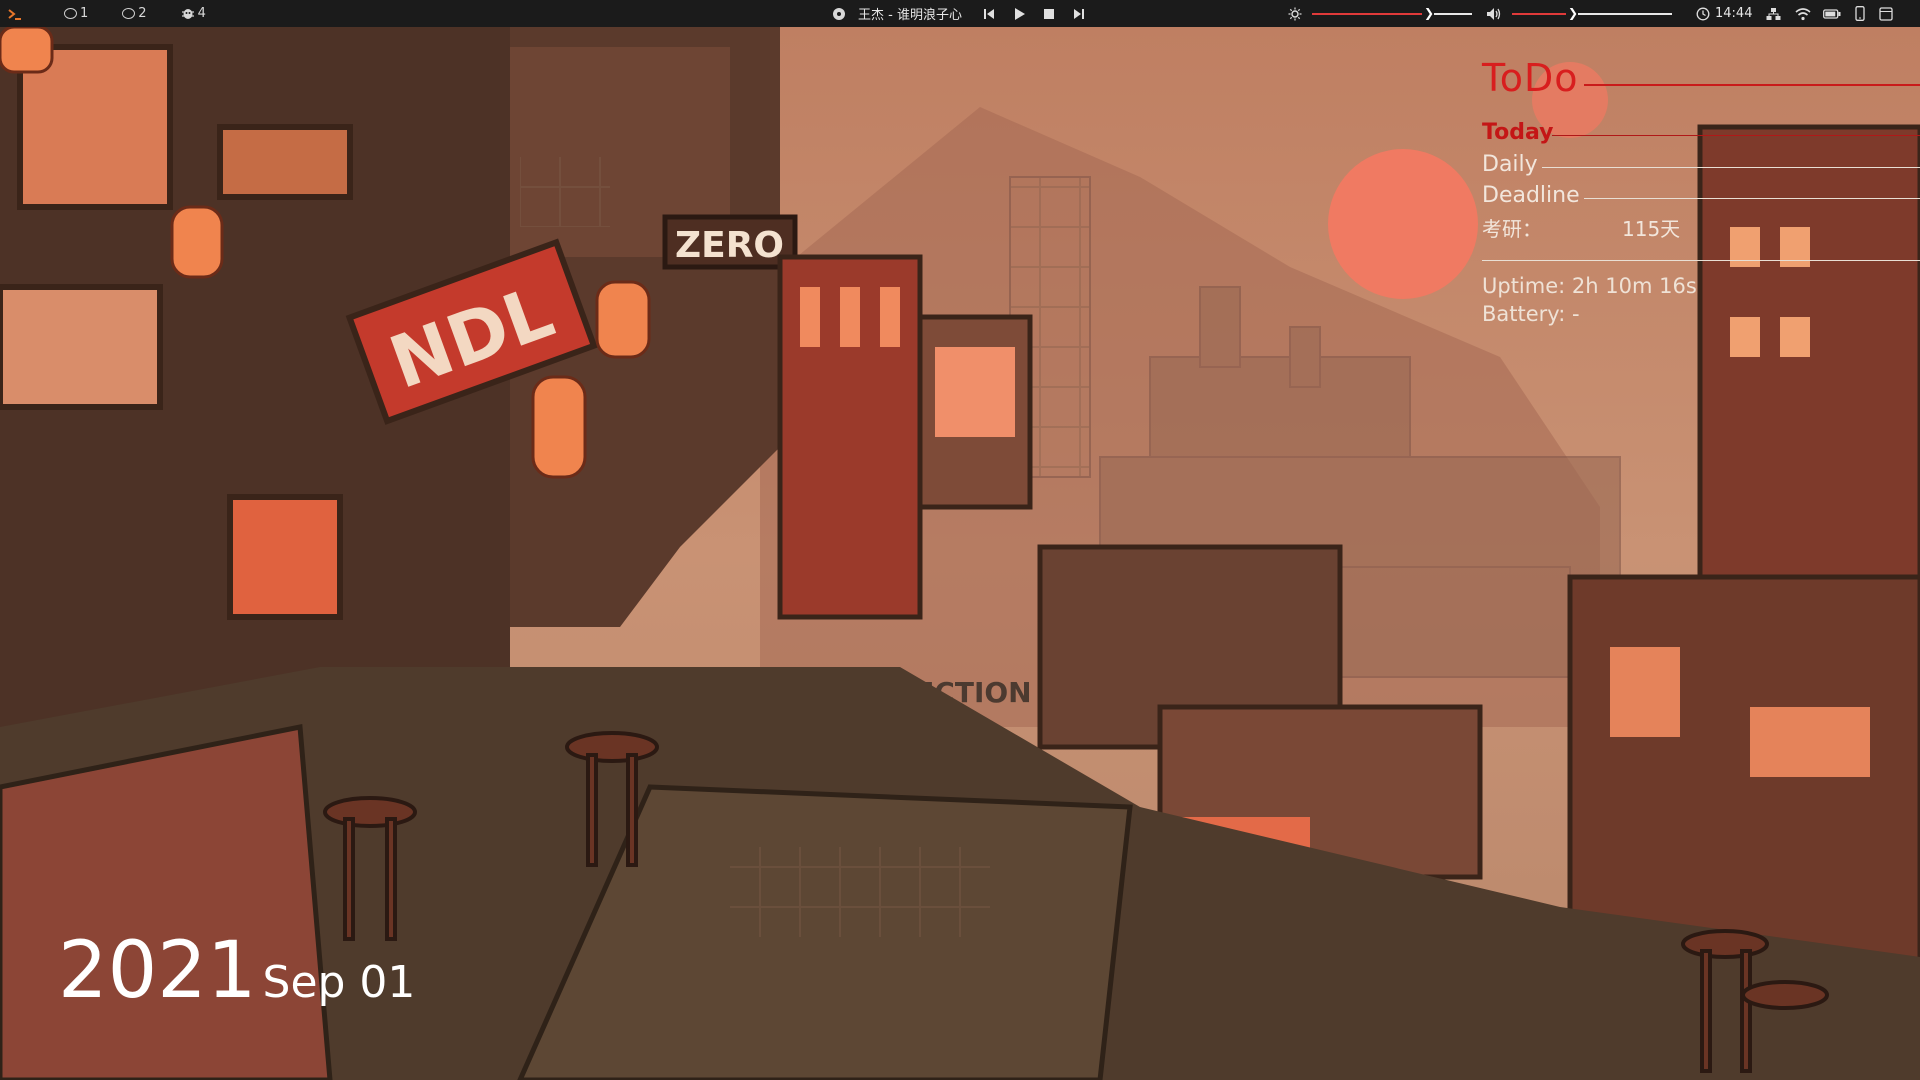 This screenshot has width=1920, height=1080. What do you see at coordinates (1019, 14) in the screenshot?
I see `play-icon` at bounding box center [1019, 14].